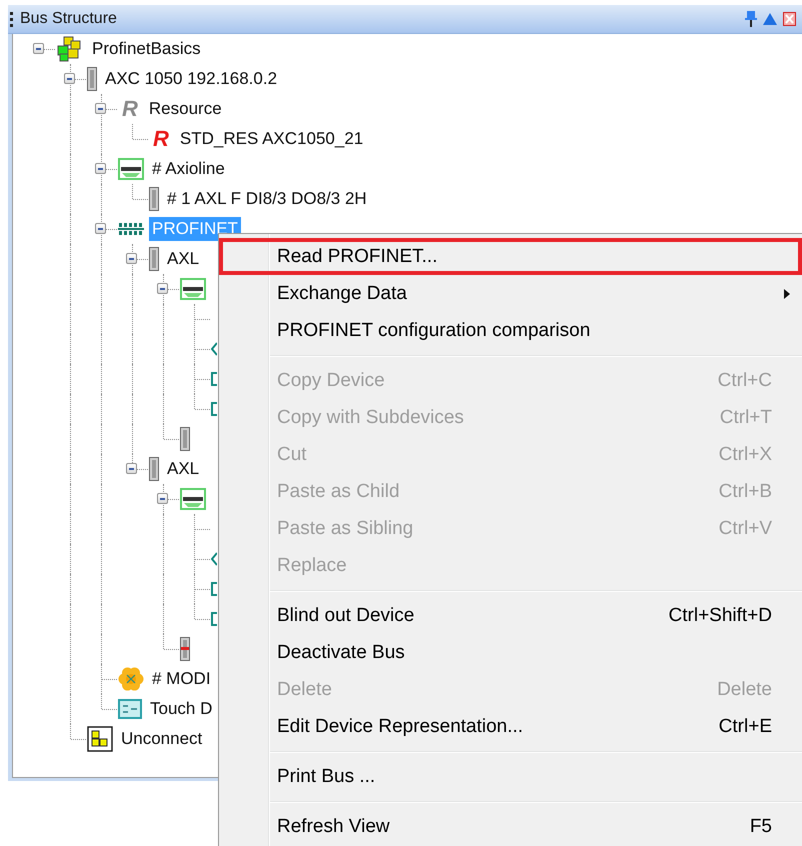  I want to click on shortcut-text: Delete, so click(744, 689).